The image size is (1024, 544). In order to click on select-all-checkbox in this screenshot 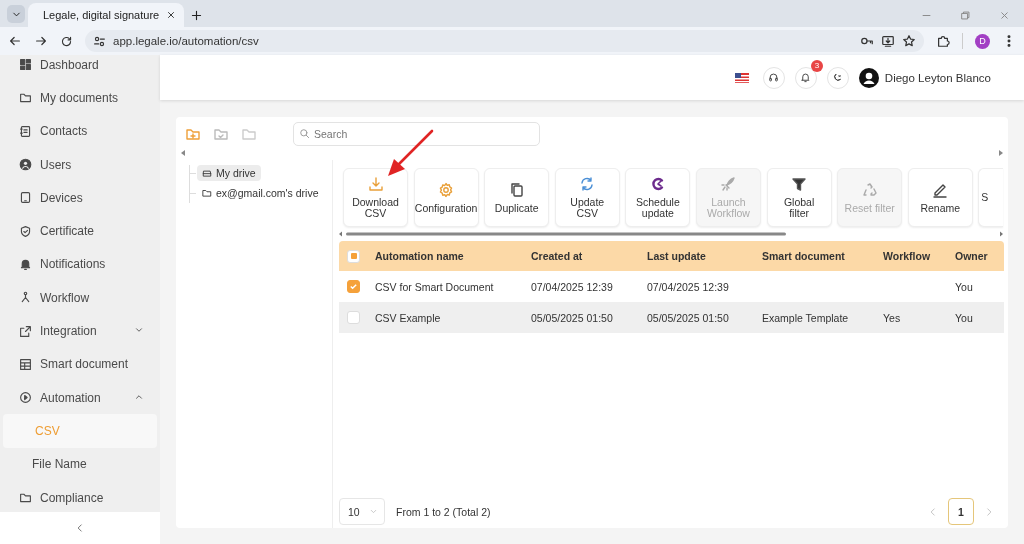, I will do `click(353, 256)`.